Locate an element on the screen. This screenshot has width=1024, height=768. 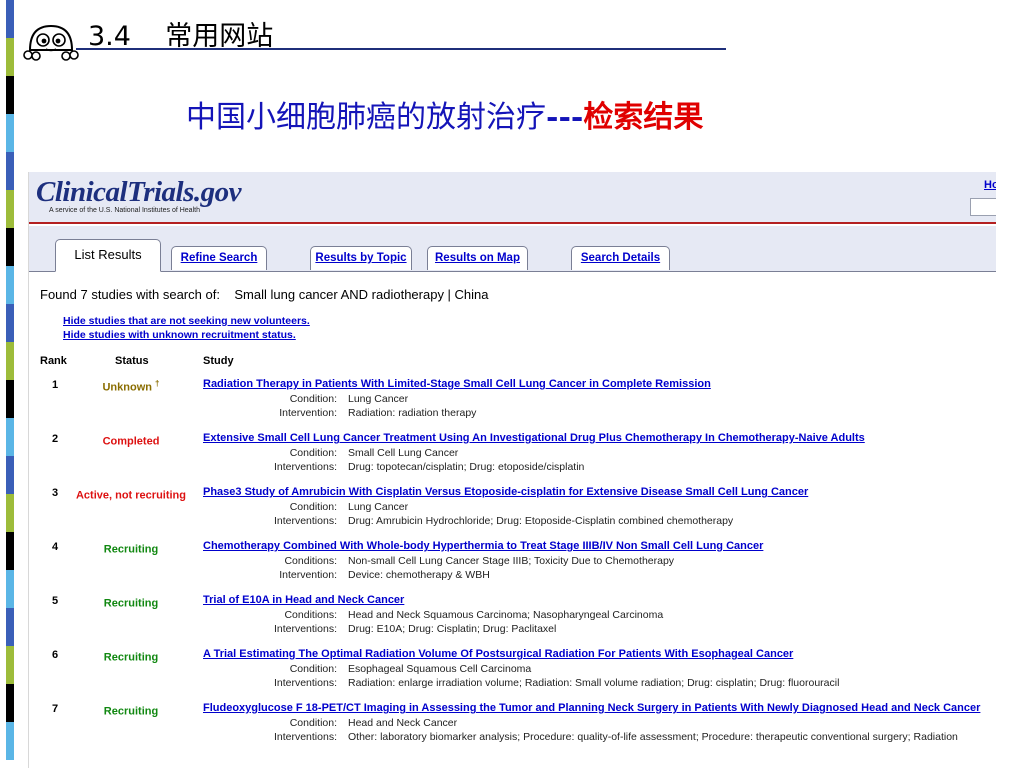
mascot-icon is located at coordinates (51, 42).